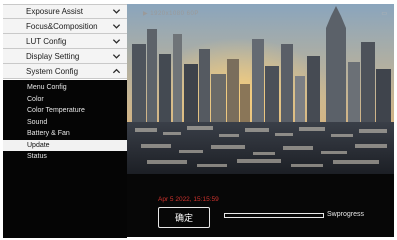  What do you see at coordinates (62, 26) in the screenshot?
I see `menu-item-label: Focus&Composition` at bounding box center [62, 26].